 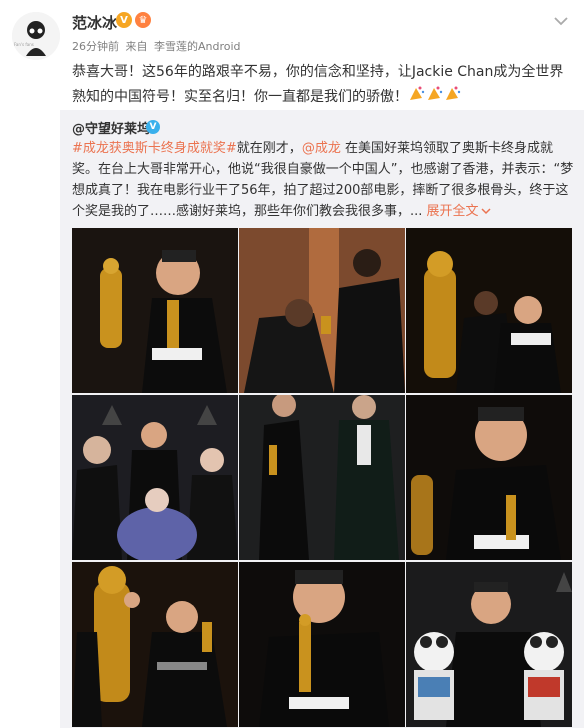 I want to click on post-source: 李雪莲的Android, so click(x=197, y=46).